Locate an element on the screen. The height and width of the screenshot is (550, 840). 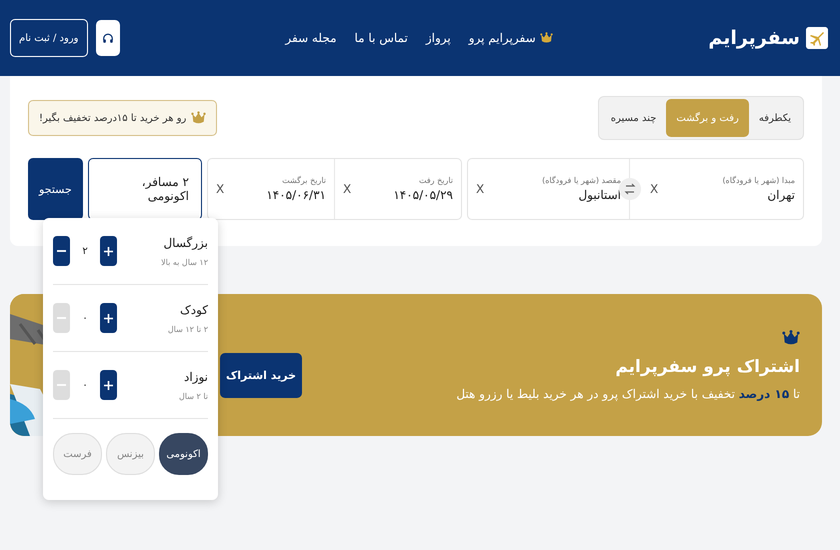
support-button is located at coordinates (108, 38).